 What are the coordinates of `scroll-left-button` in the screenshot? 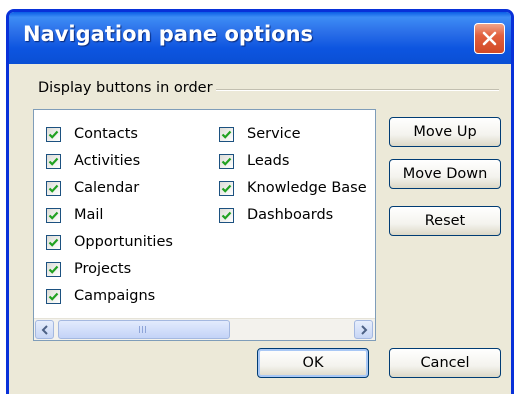 It's located at (44, 329).